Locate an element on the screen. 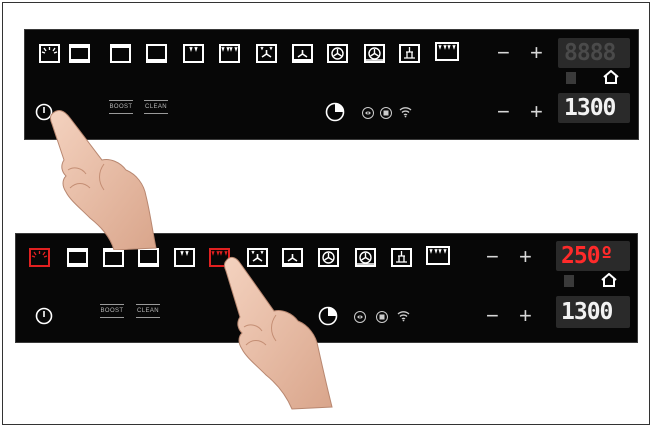  clean-button: CLEAN is located at coordinates (148, 311).